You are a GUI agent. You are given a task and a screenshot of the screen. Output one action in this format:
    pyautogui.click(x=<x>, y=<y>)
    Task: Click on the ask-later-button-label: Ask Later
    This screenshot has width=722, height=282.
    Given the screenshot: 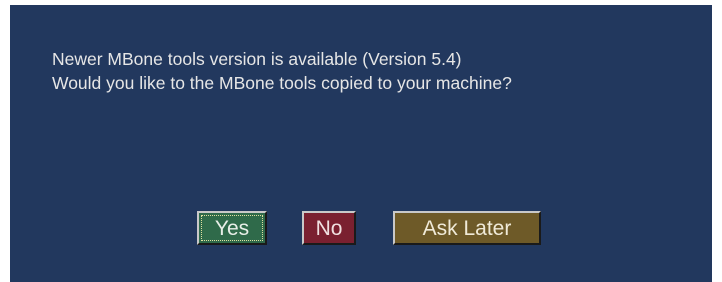 What is the action you would take?
    pyautogui.click(x=467, y=228)
    